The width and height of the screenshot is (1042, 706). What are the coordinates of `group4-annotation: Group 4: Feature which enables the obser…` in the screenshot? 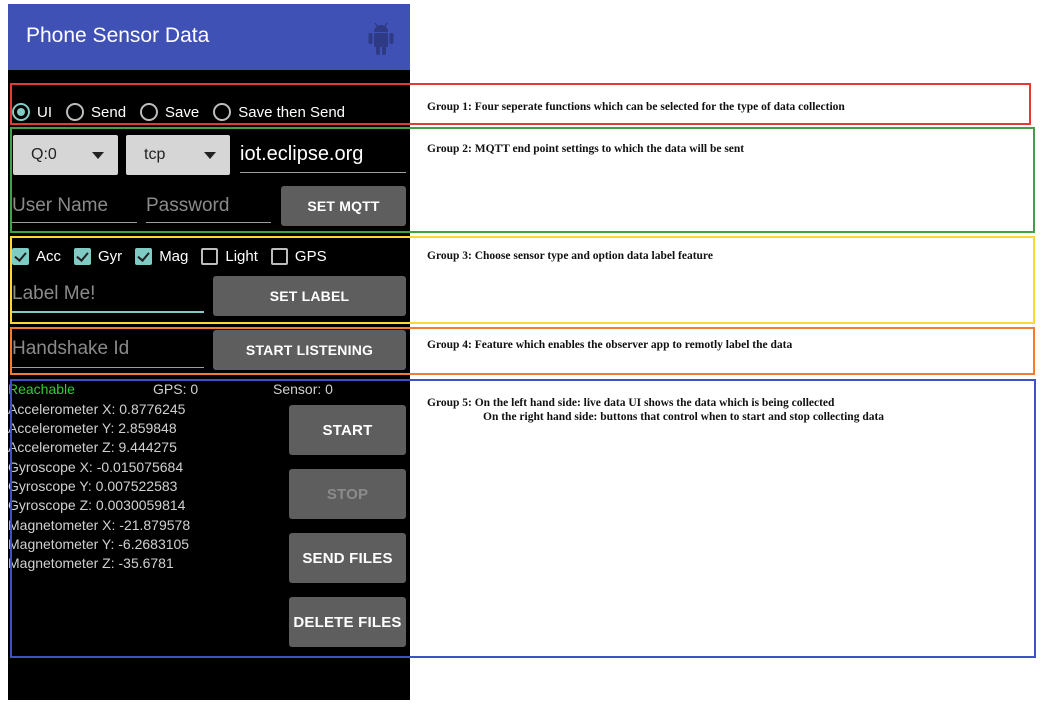 It's located at (610, 345).